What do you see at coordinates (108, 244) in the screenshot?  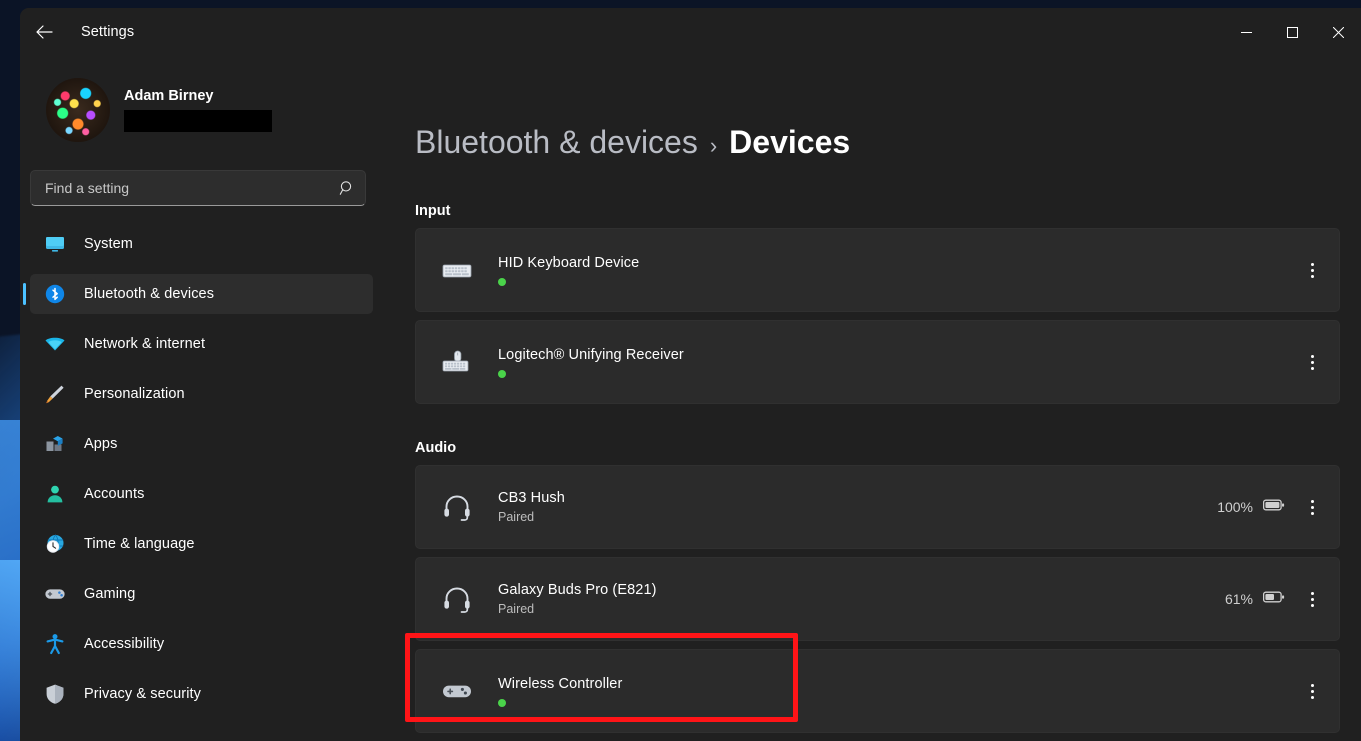 I see `sidebar-item-label: System` at bounding box center [108, 244].